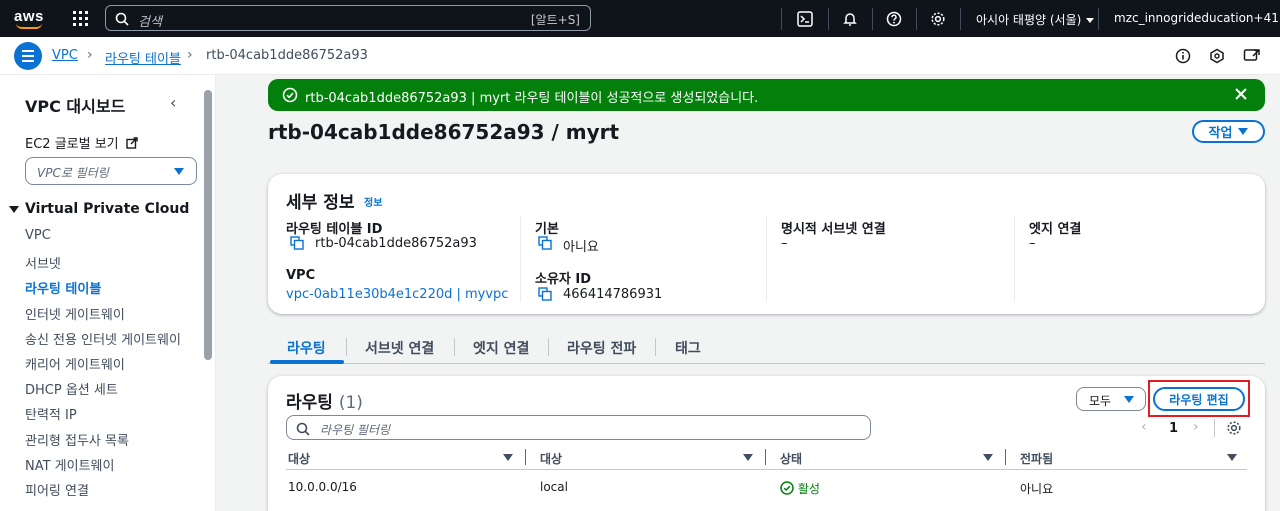 The width and height of the screenshot is (1280, 511). Describe the element at coordinates (322, 487) in the screenshot. I see `cell-destination: 10.0.0.0/16` at that location.